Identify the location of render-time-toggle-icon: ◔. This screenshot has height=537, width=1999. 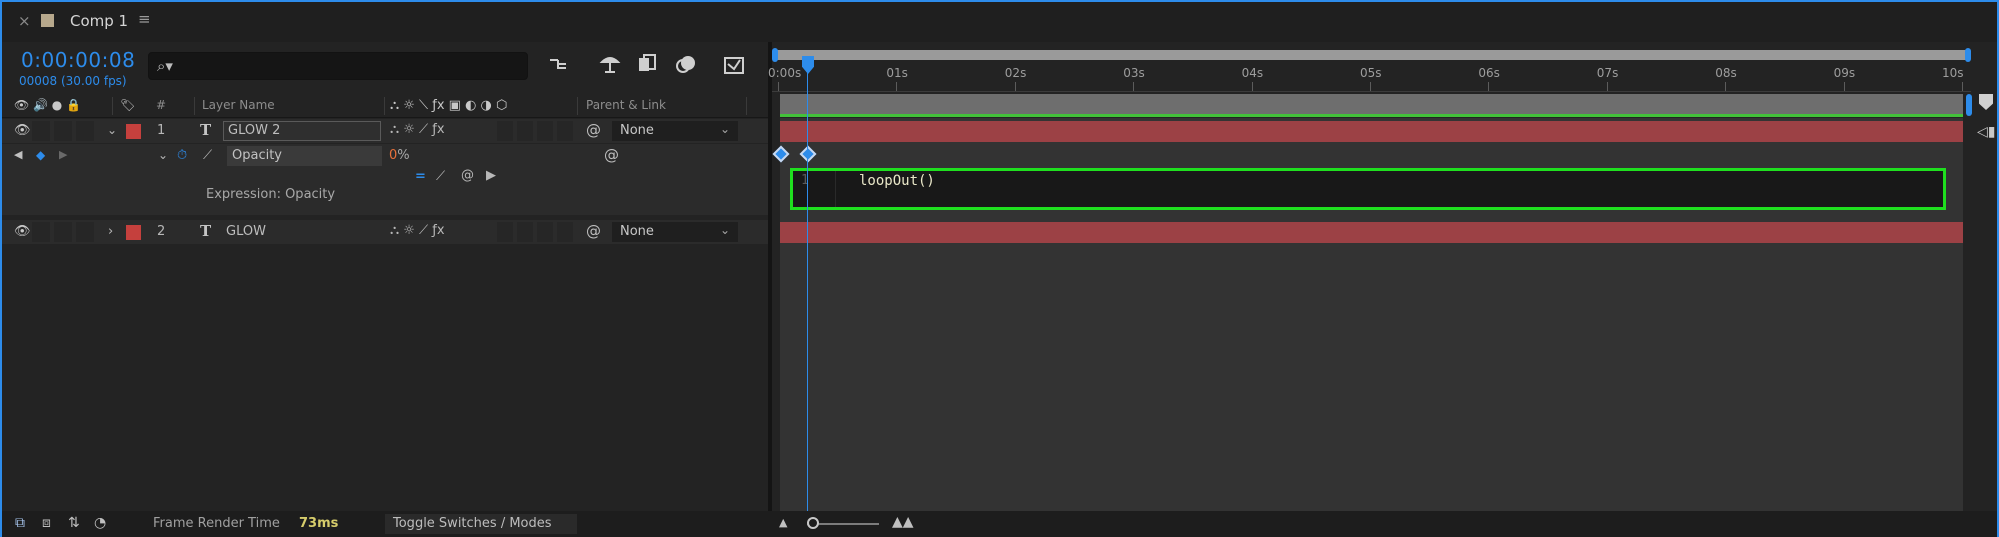
(100, 523).